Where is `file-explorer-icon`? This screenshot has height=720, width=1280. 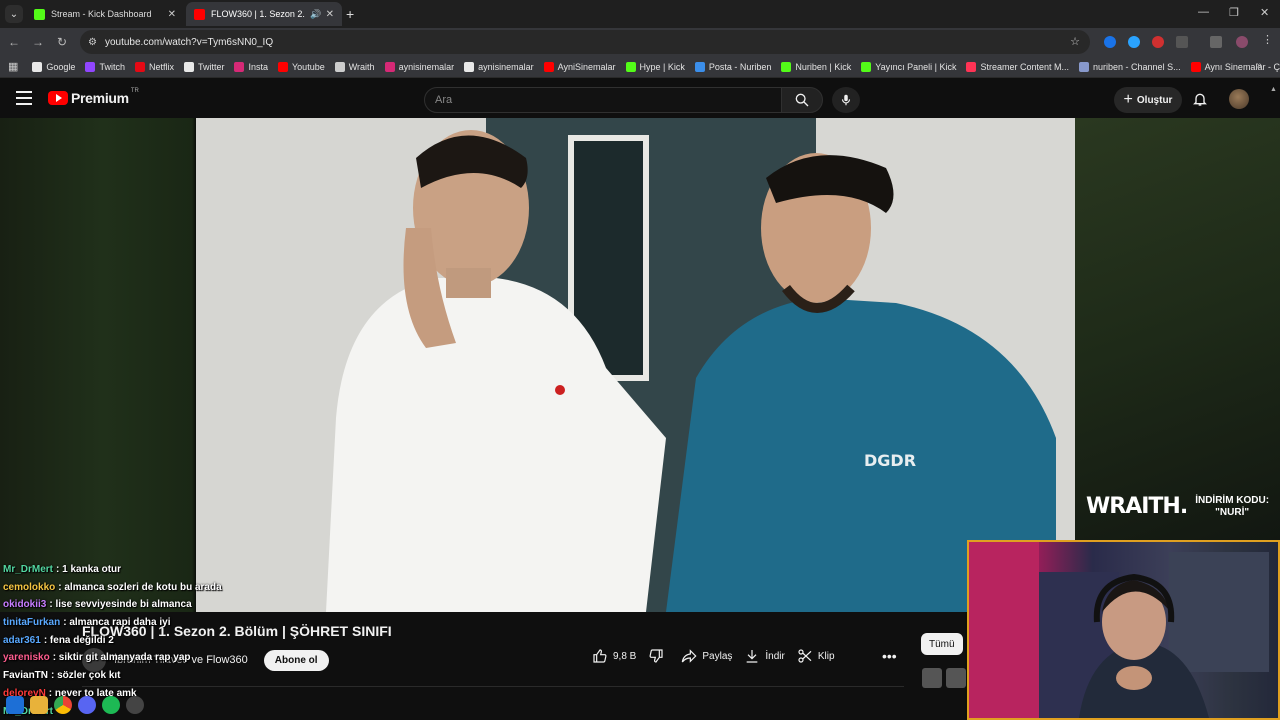 file-explorer-icon is located at coordinates (39, 705).